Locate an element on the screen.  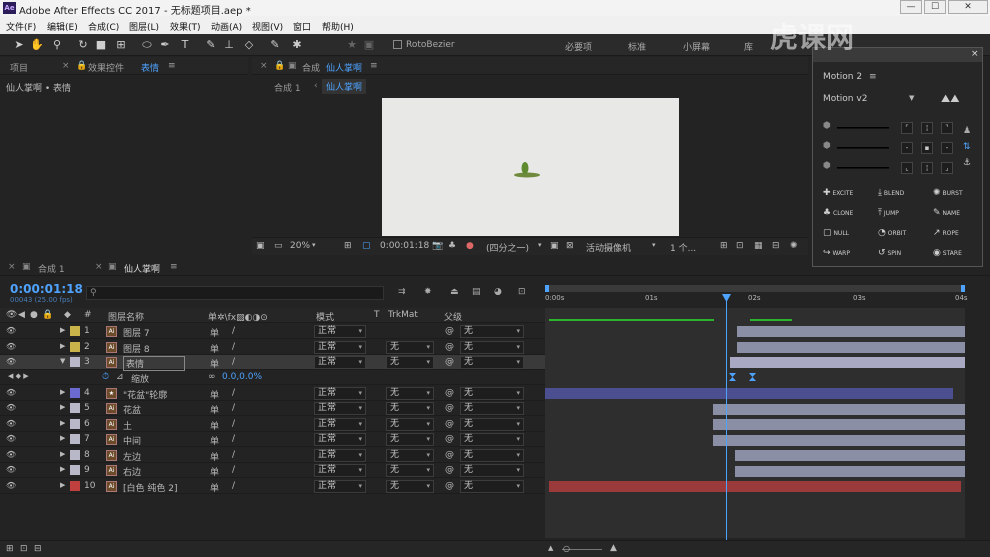
motion-null-button: ▢ NULL is located at coordinates (836, 233).